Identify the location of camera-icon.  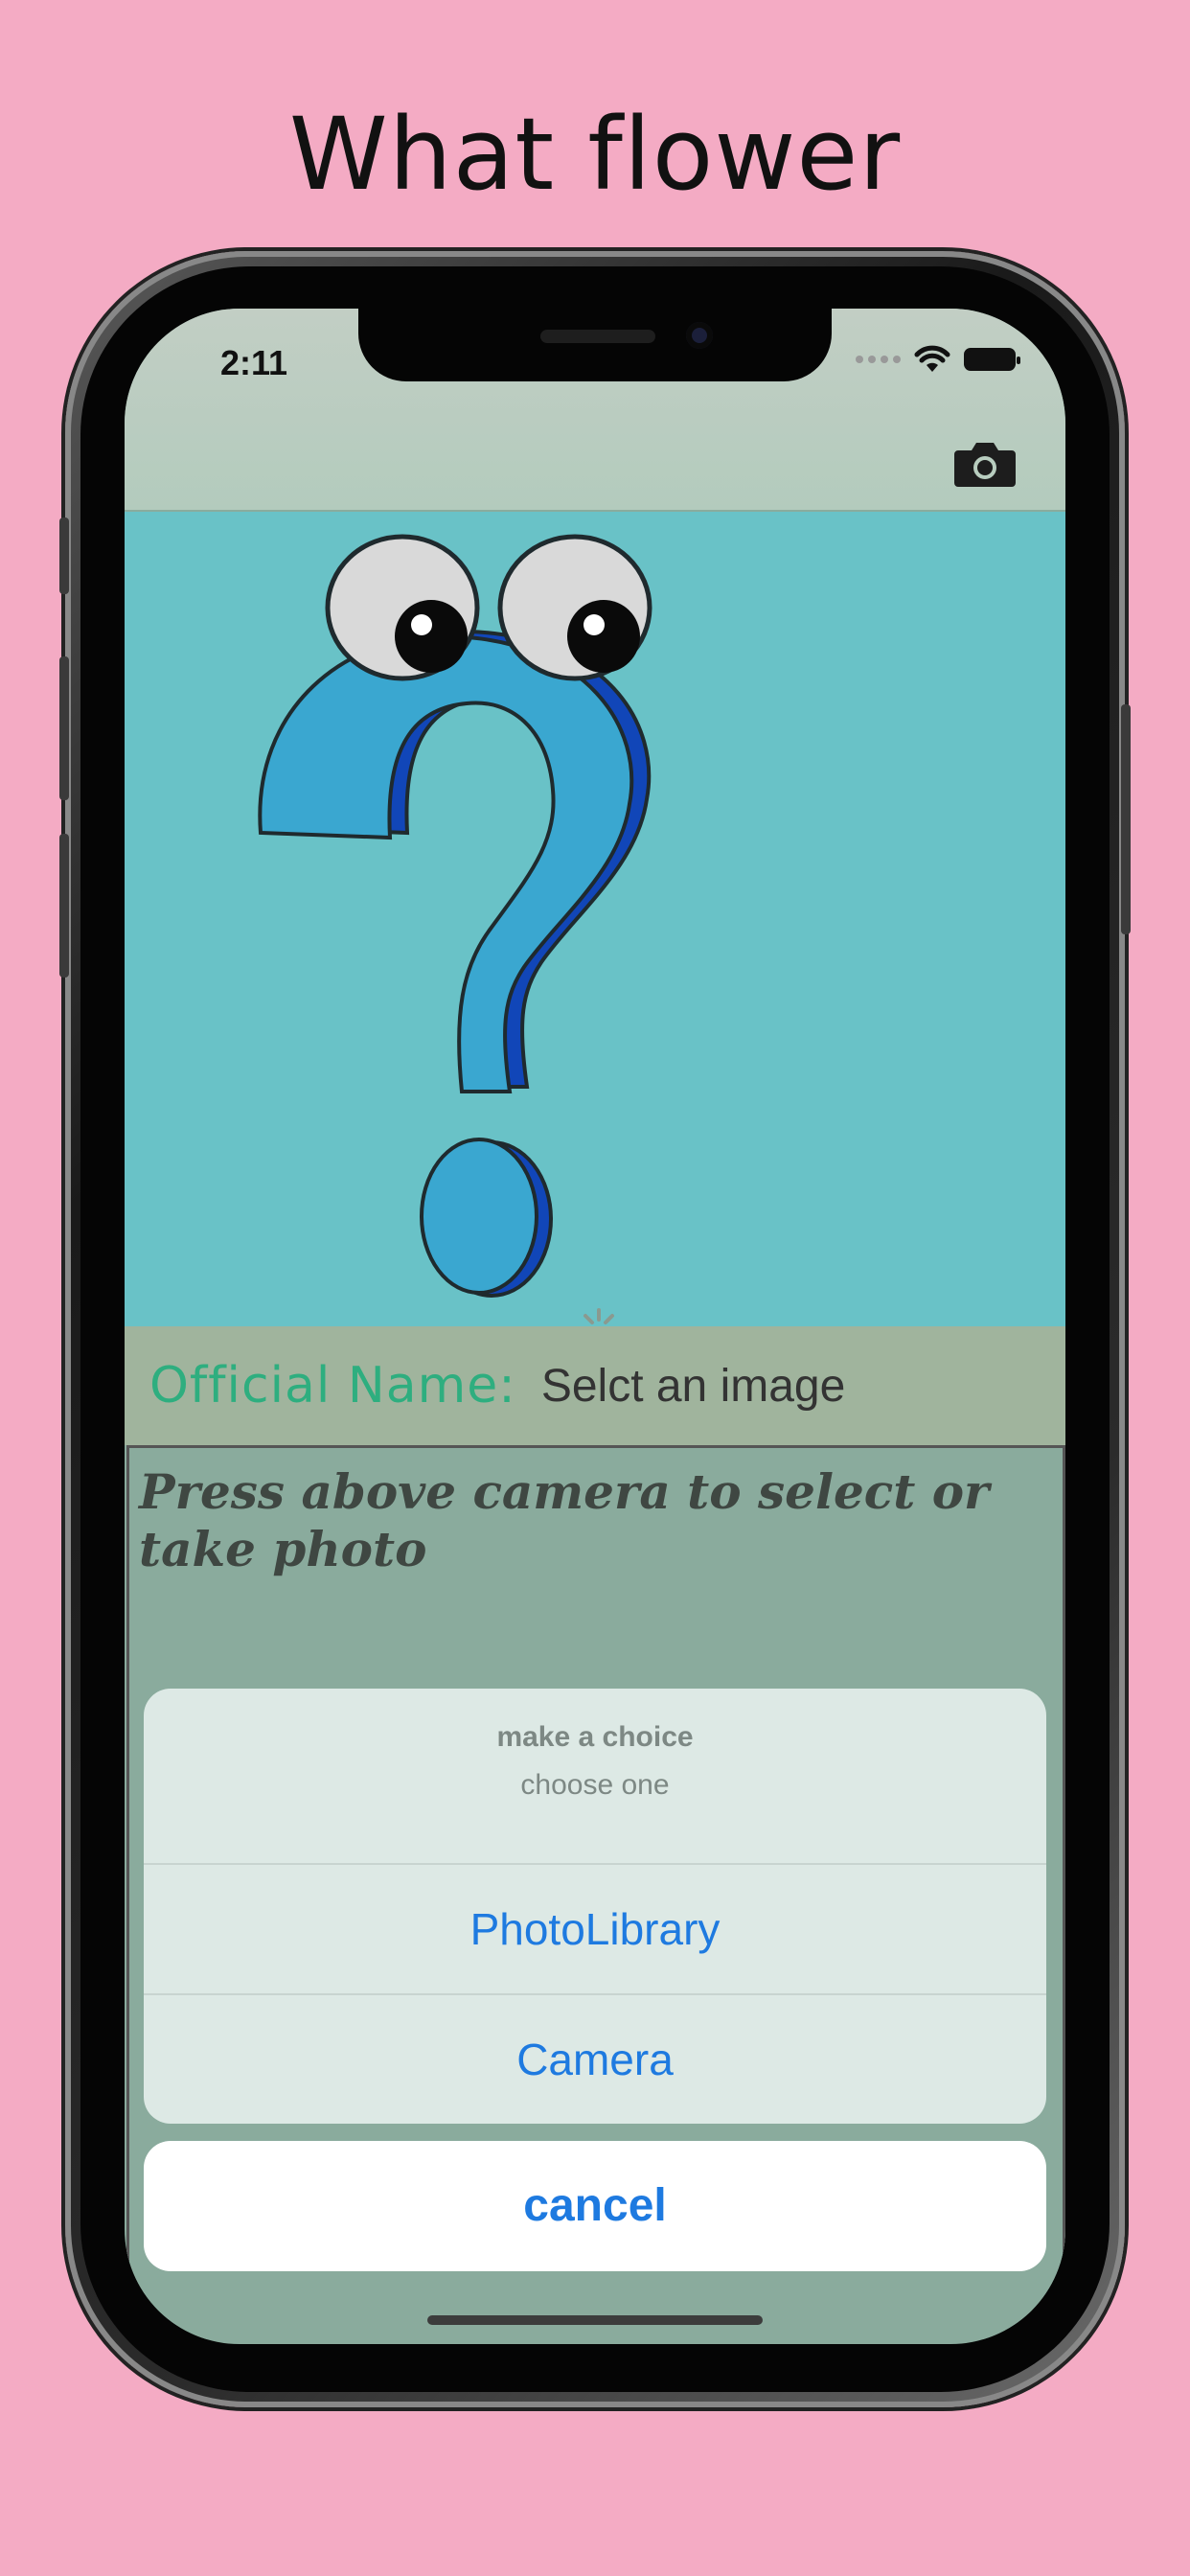
(985, 463).